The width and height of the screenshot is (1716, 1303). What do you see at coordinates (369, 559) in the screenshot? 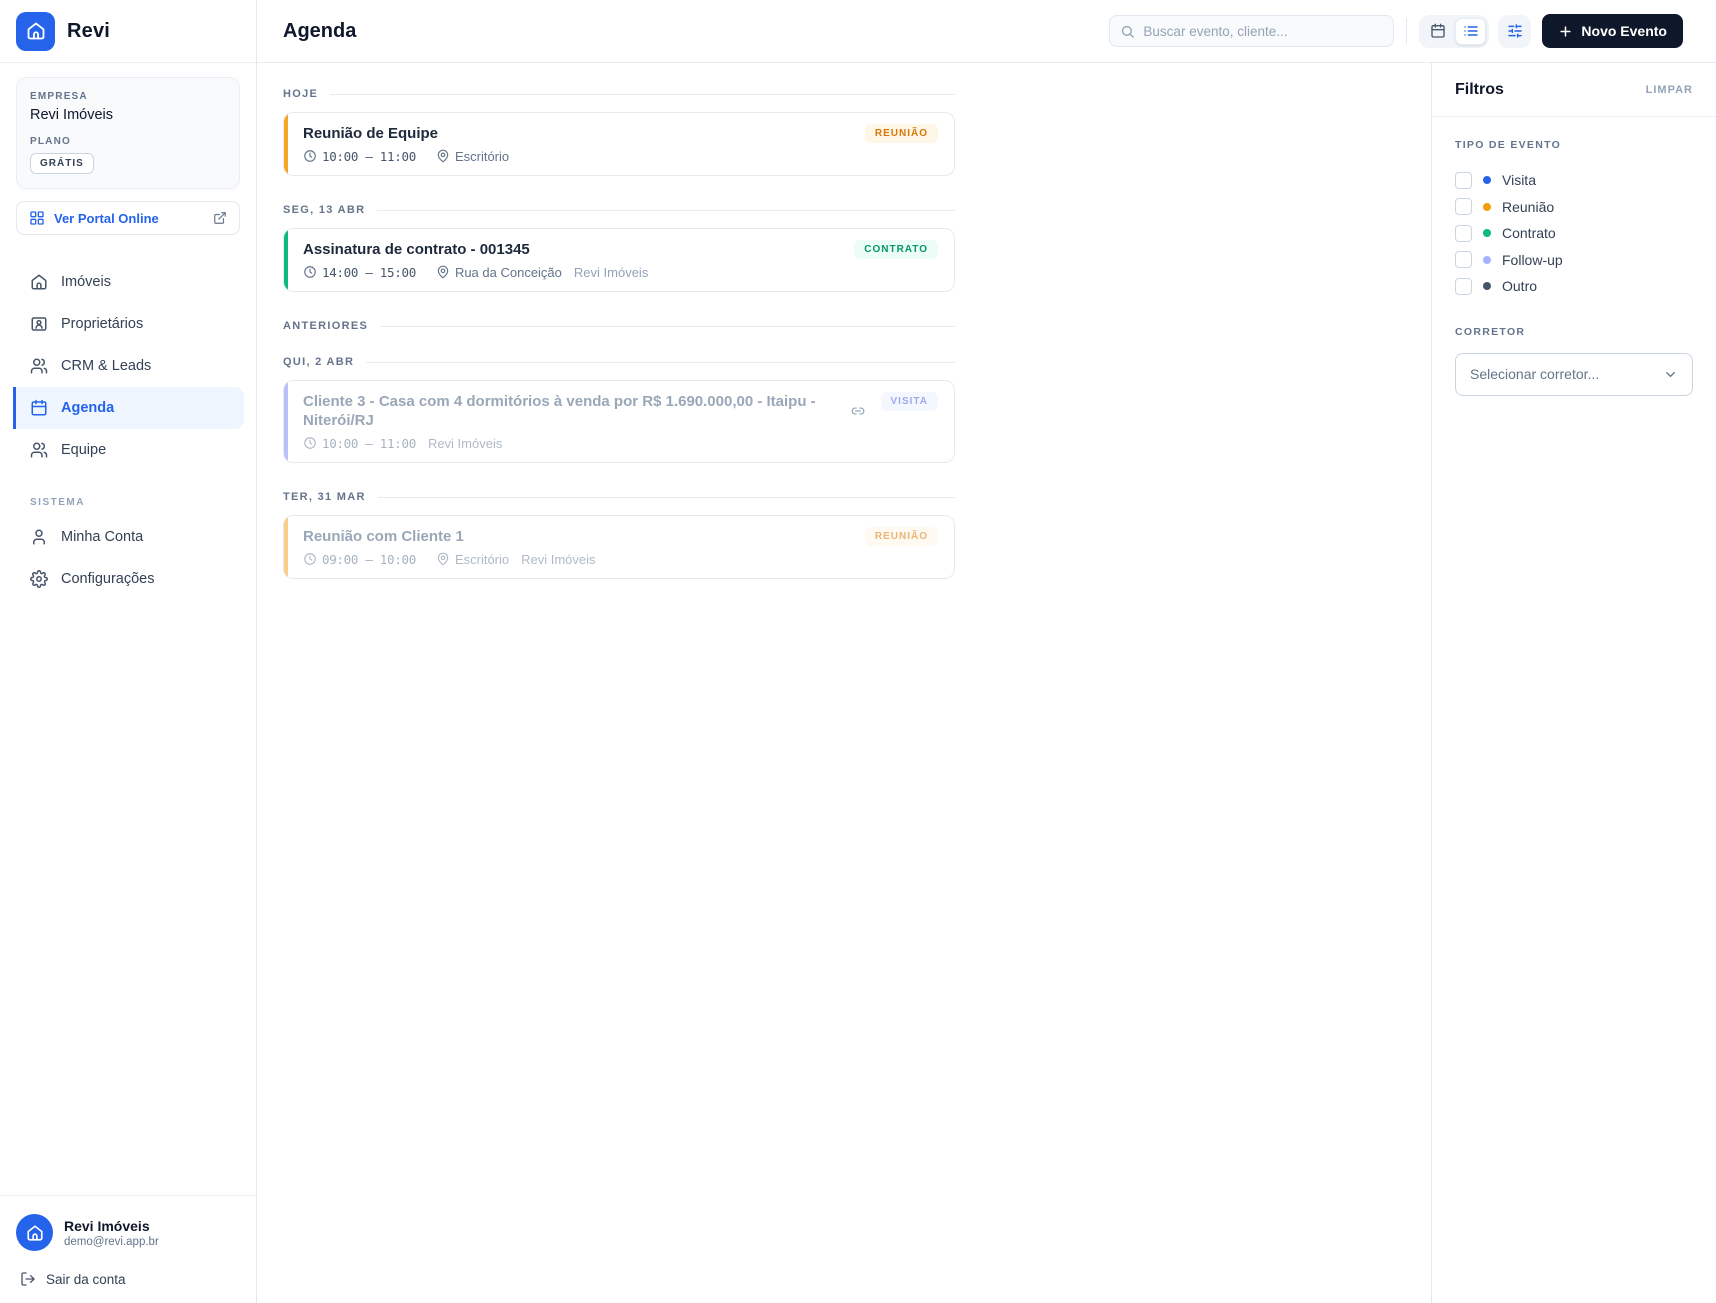
I see `event-time: 09:00 – 10:00` at bounding box center [369, 559].